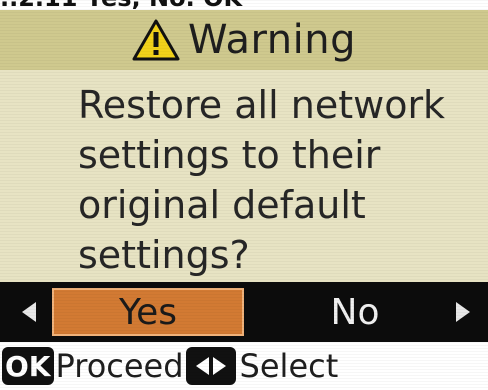 This screenshot has height=390, width=488. Describe the element at coordinates (289, 366) in the screenshot. I see `select-action-label: Select` at that location.